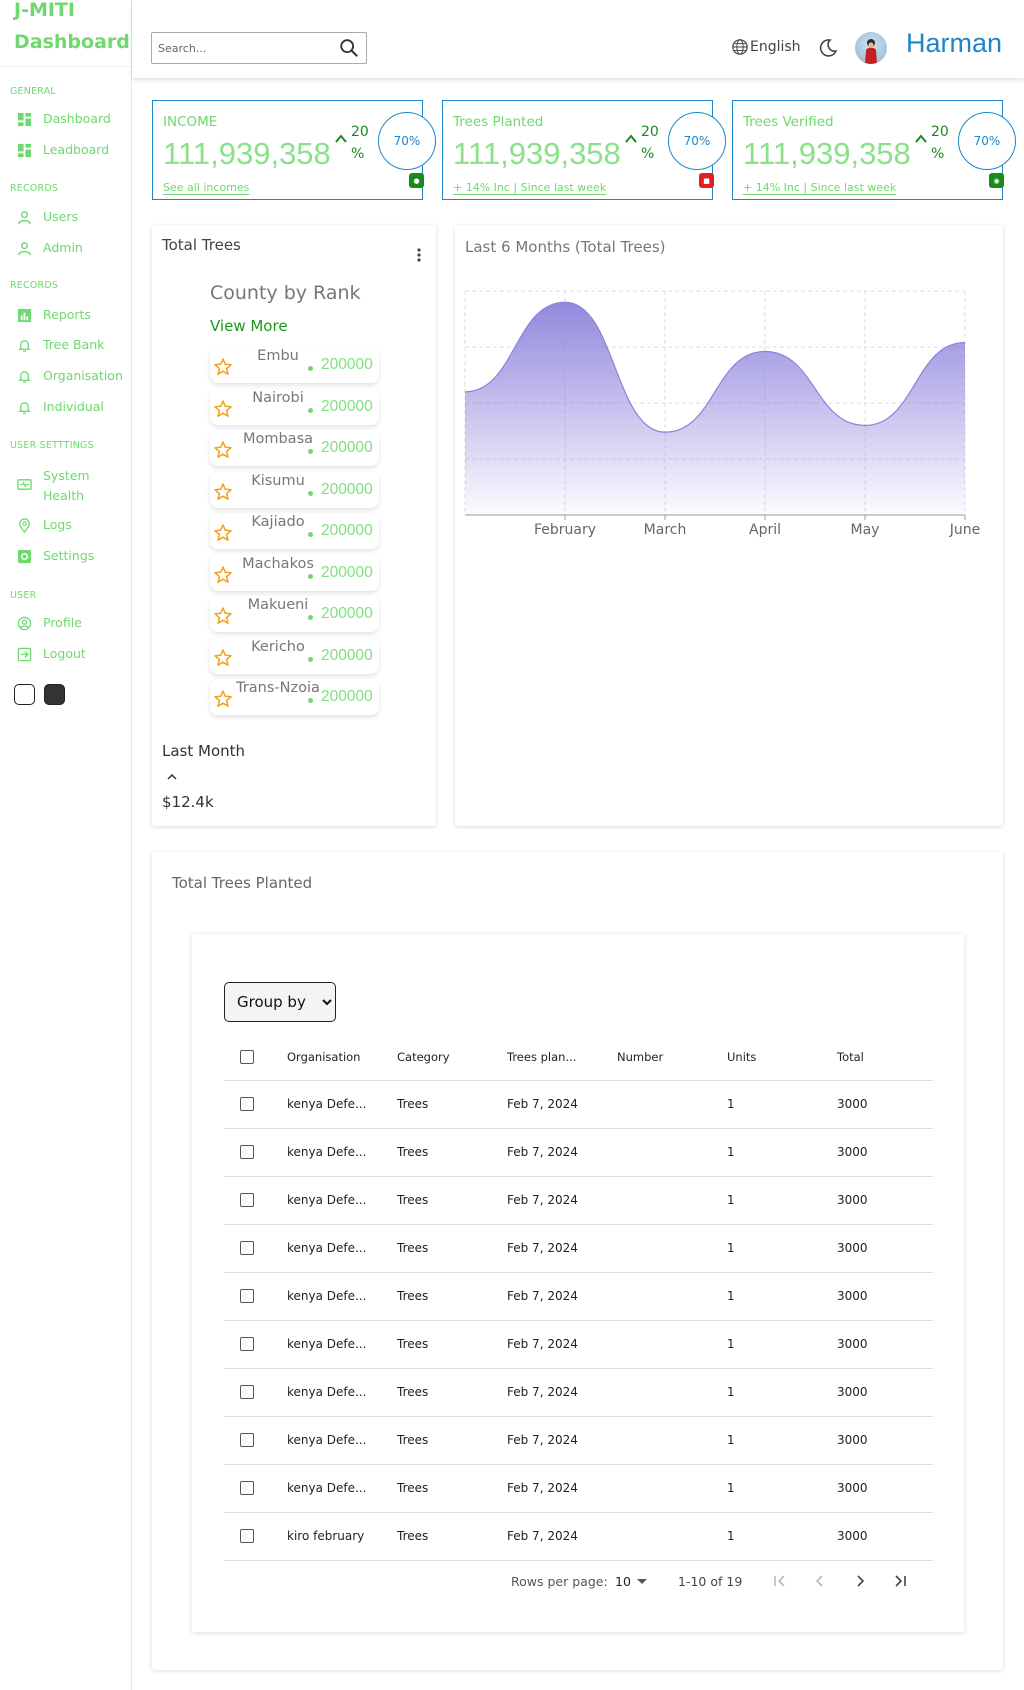  I want to click on chevron-left-icon, so click(820, 1581).